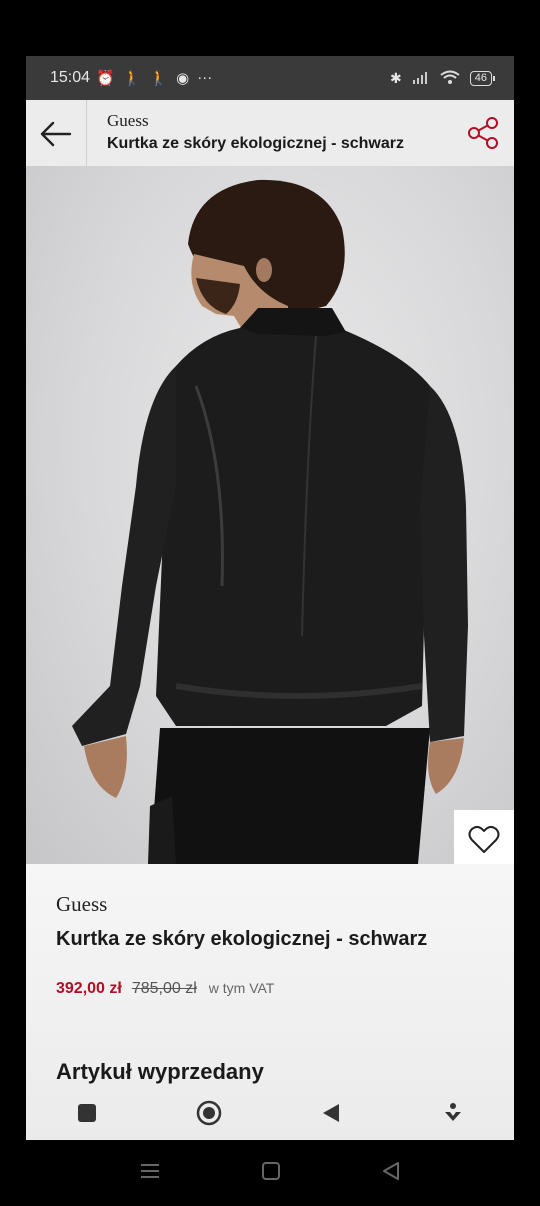  I want to click on heart-icon, so click(484, 839).